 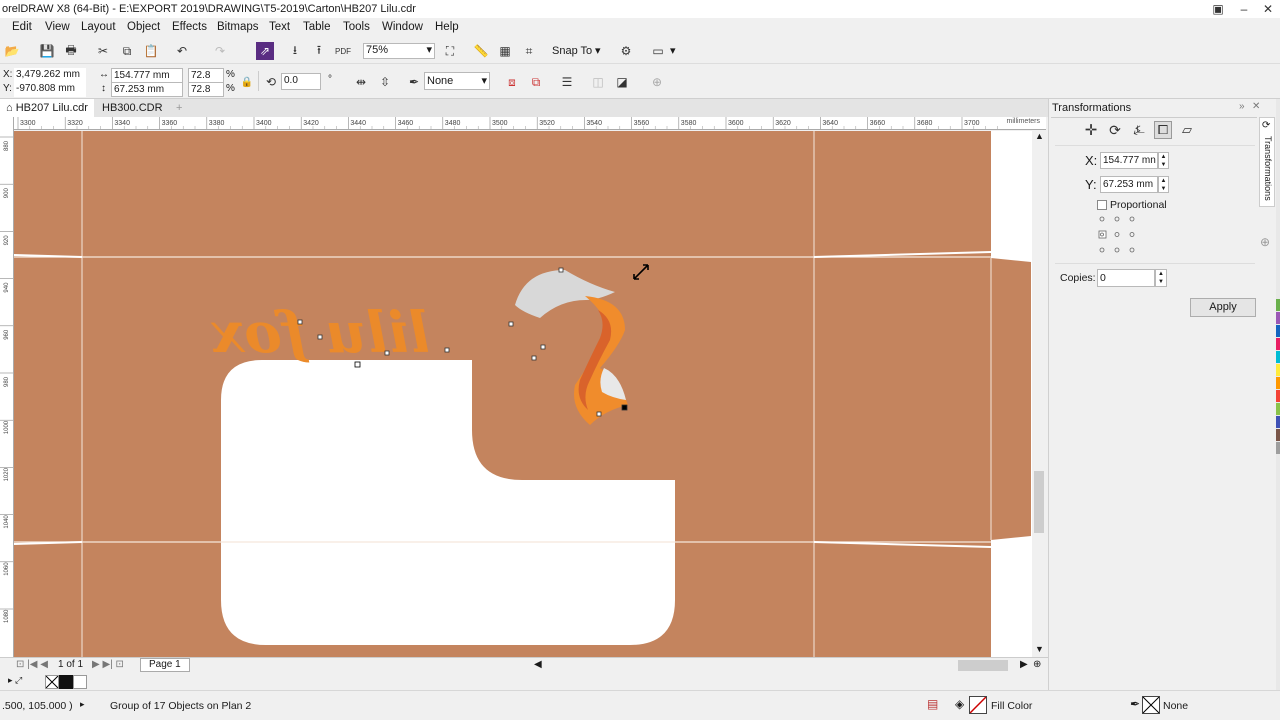 I want to click on fill-color-swatch, so click(x=978, y=705).